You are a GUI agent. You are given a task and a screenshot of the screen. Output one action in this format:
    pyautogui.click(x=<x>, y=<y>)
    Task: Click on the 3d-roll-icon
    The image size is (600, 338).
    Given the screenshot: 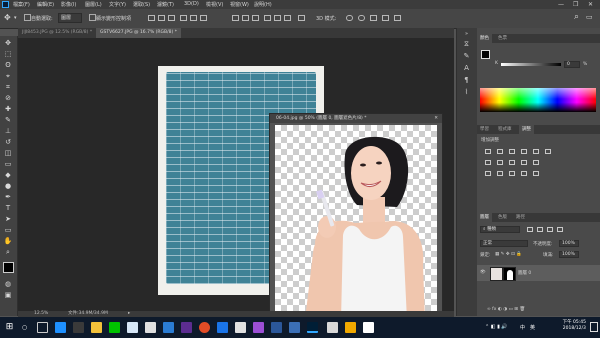 What is the action you would take?
    pyautogui.click(x=361, y=18)
    